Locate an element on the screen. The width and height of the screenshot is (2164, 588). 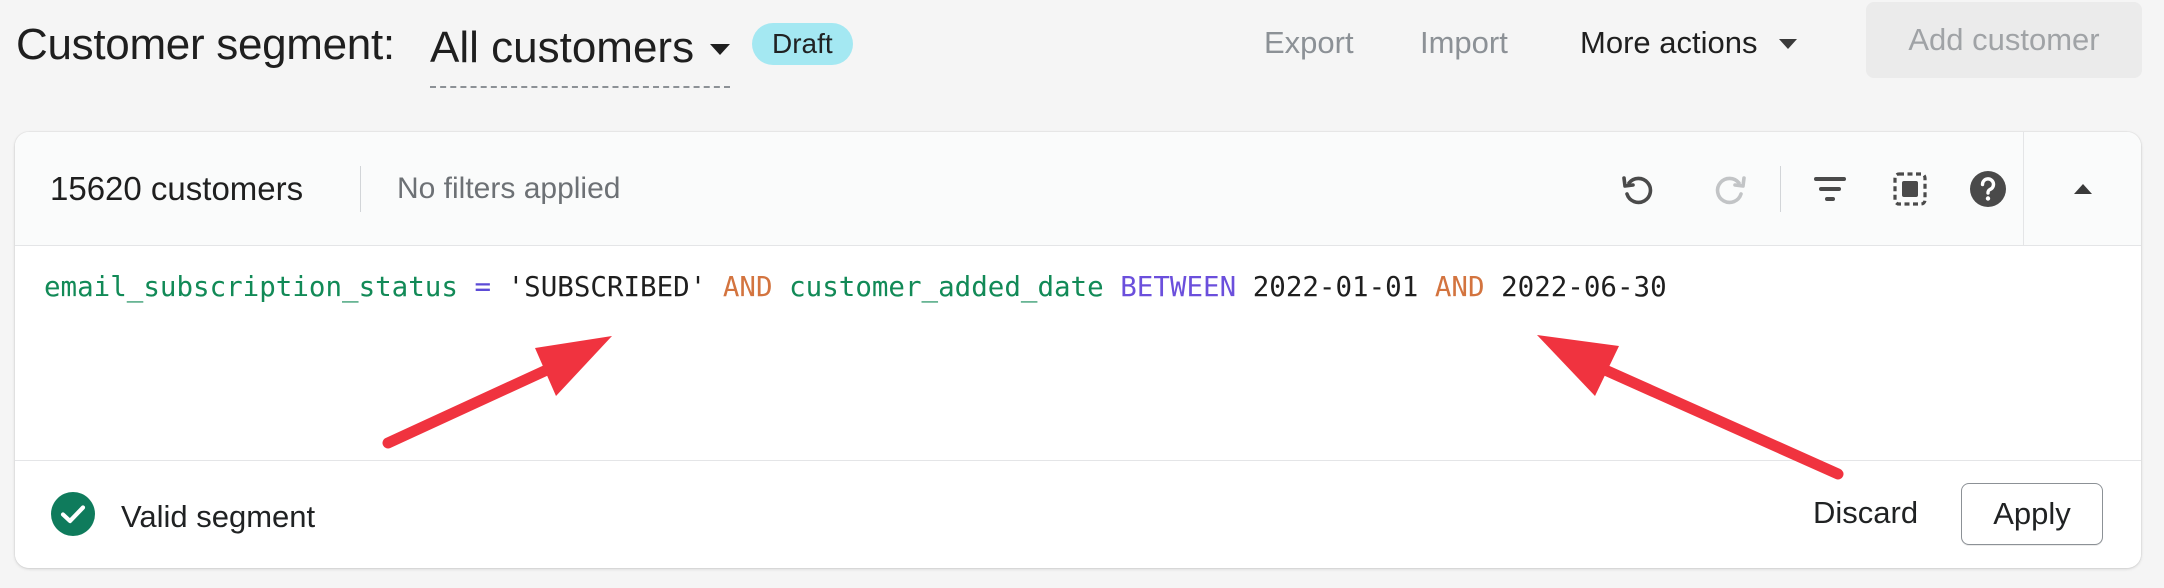
select-area-icon is located at coordinates (1910, 189).